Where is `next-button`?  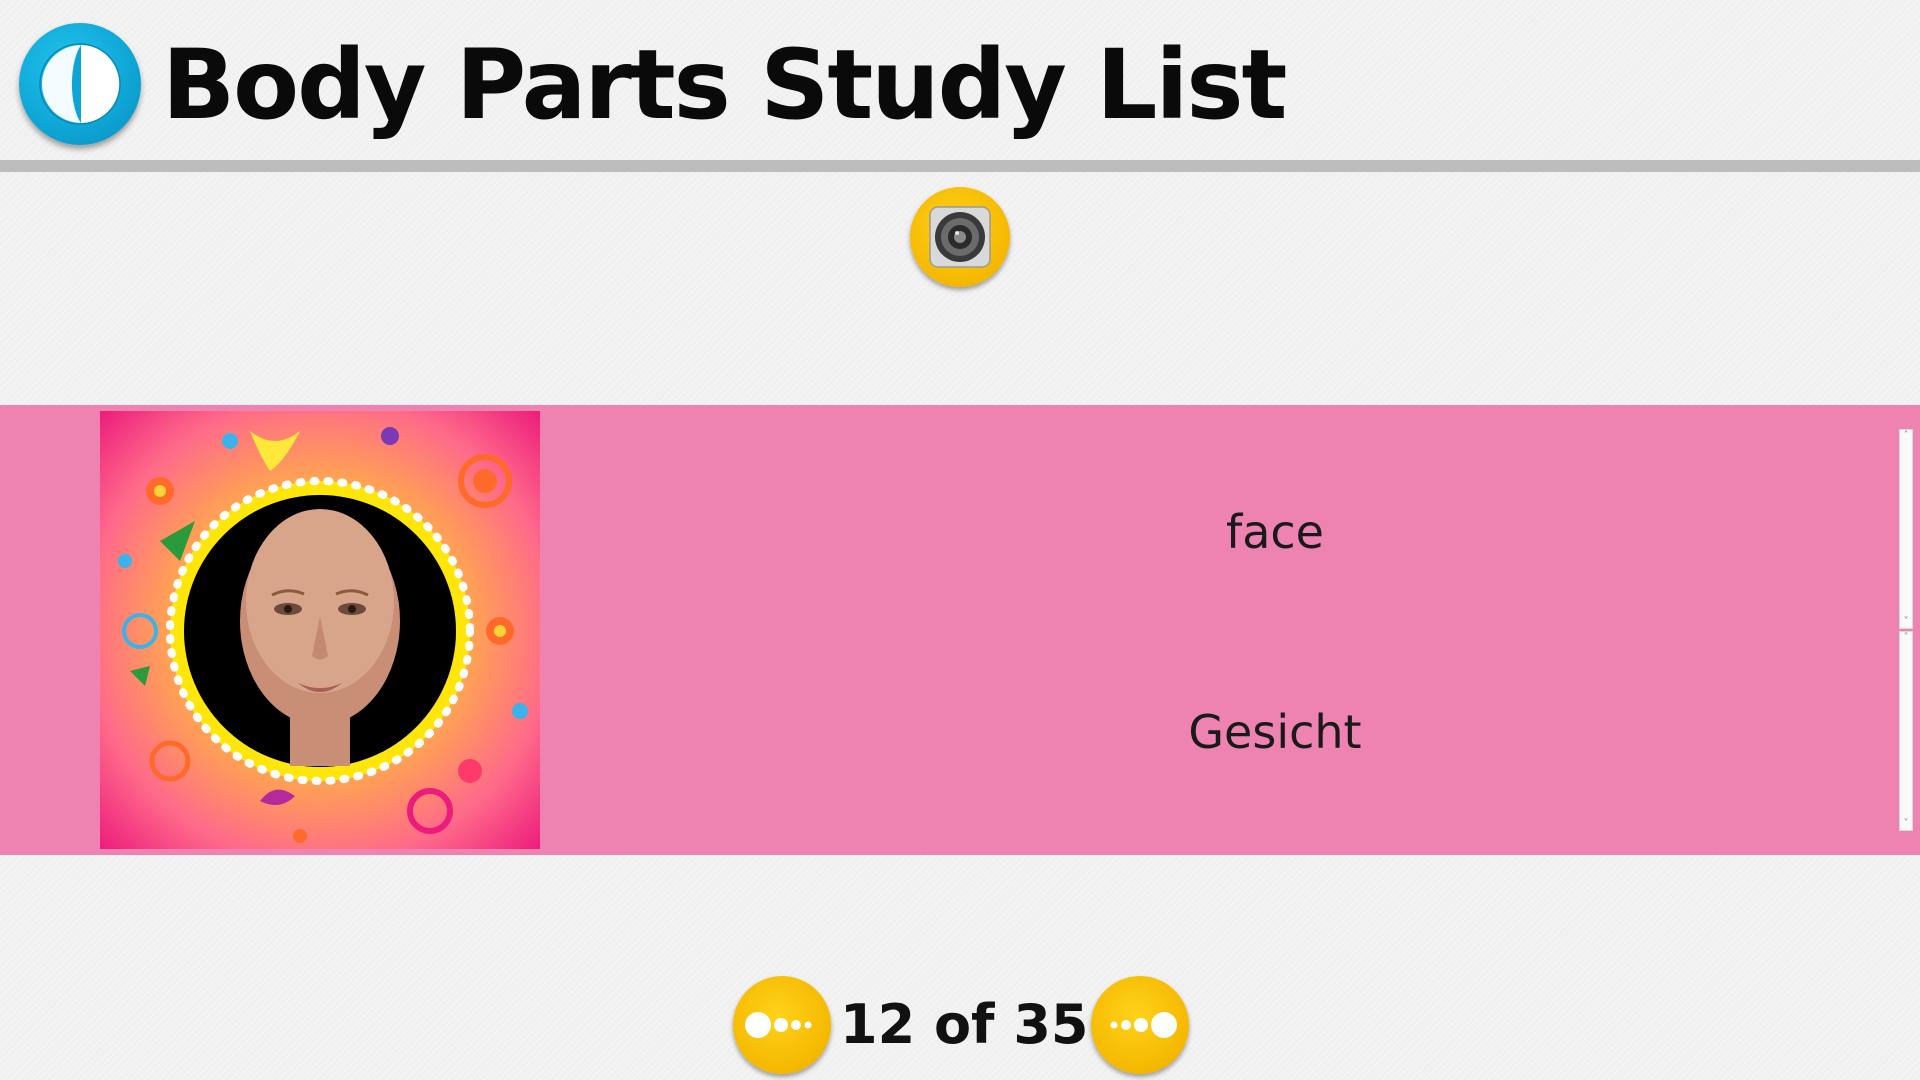
next-button is located at coordinates (1140, 1025).